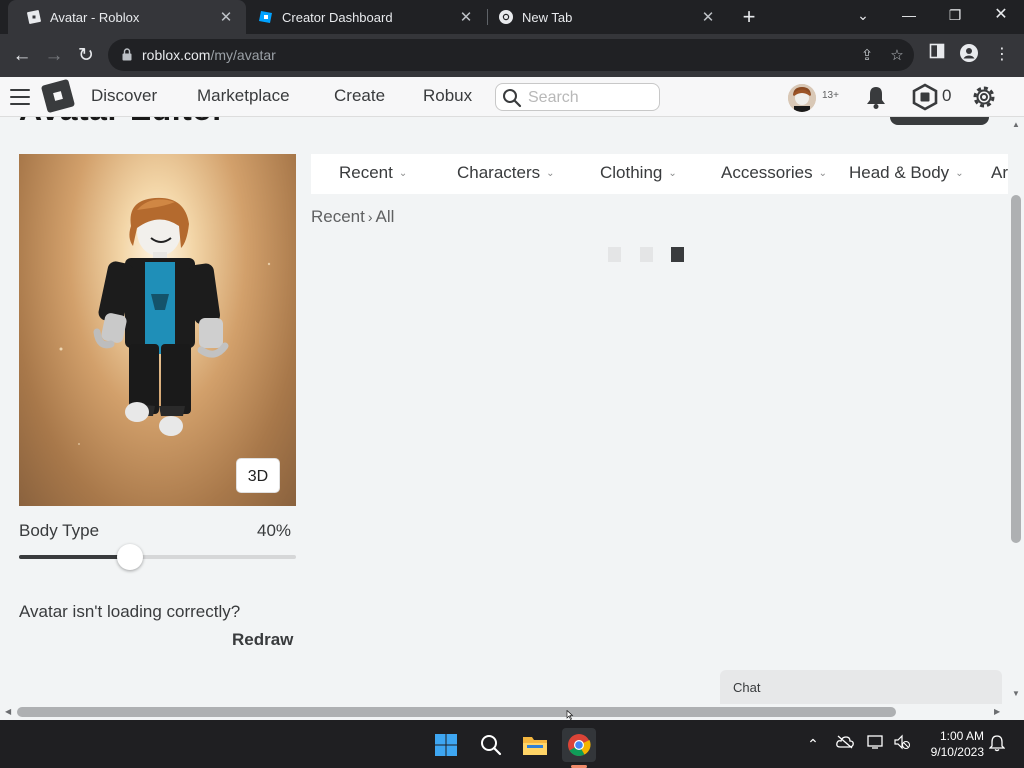 This screenshot has height=768, width=1024. What do you see at coordinates (359, 96) in the screenshot?
I see `nav-create: Create` at bounding box center [359, 96].